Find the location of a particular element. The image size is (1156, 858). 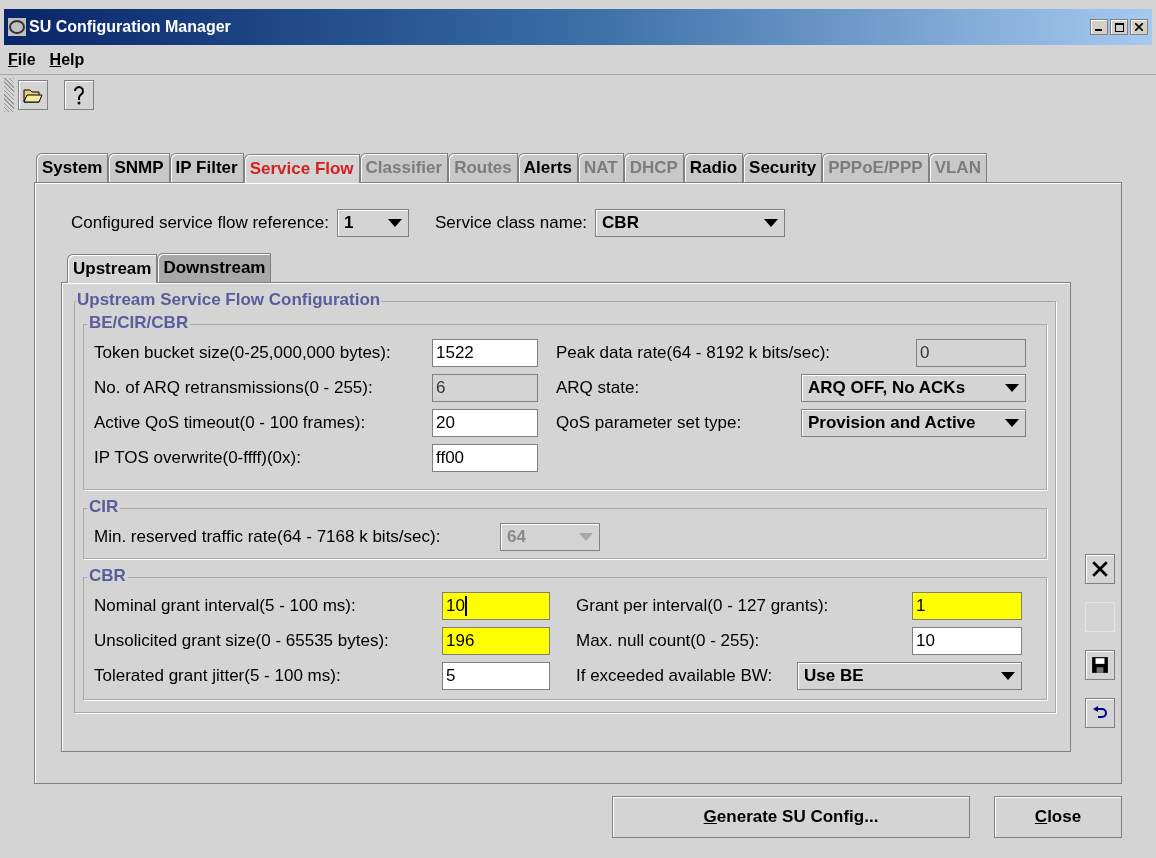

close-button is located at coordinates (1139, 27).